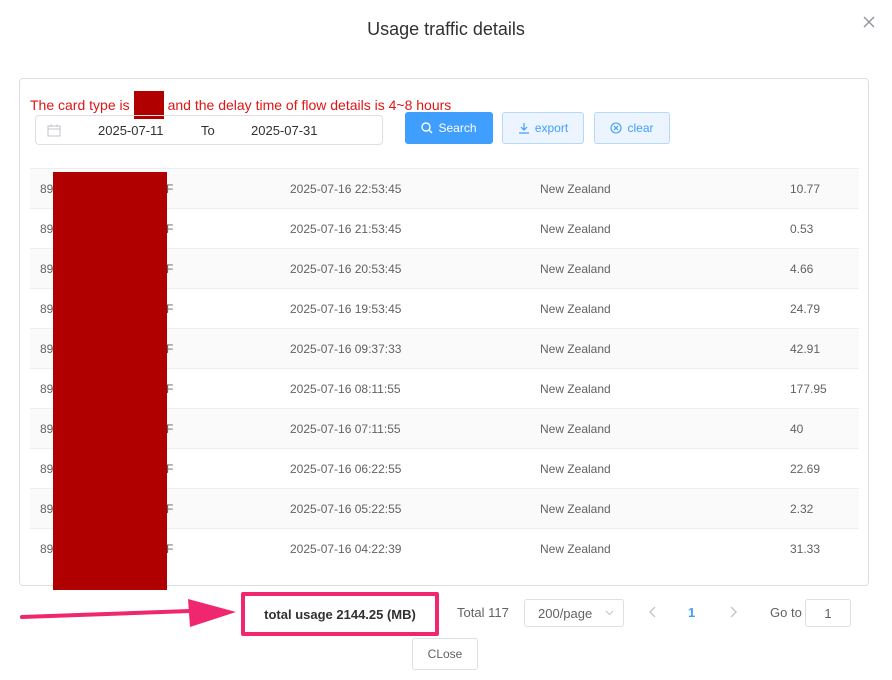 This screenshot has height=680, width=892. What do you see at coordinates (346, 469) in the screenshot?
I see `time-cell: 2025-07-16 06:22:55` at bounding box center [346, 469].